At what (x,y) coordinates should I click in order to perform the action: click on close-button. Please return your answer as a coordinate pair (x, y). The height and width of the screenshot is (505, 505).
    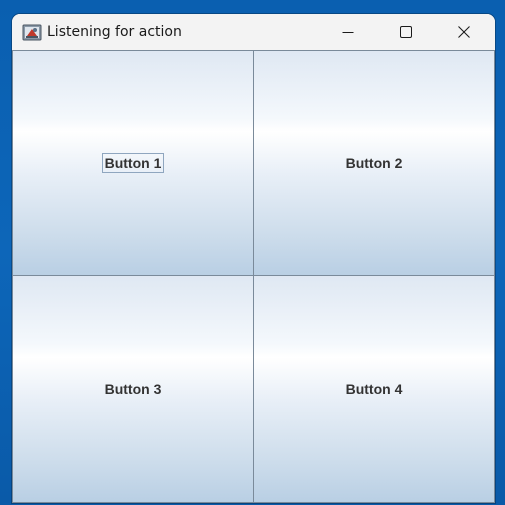
    Looking at the image, I should click on (464, 32).